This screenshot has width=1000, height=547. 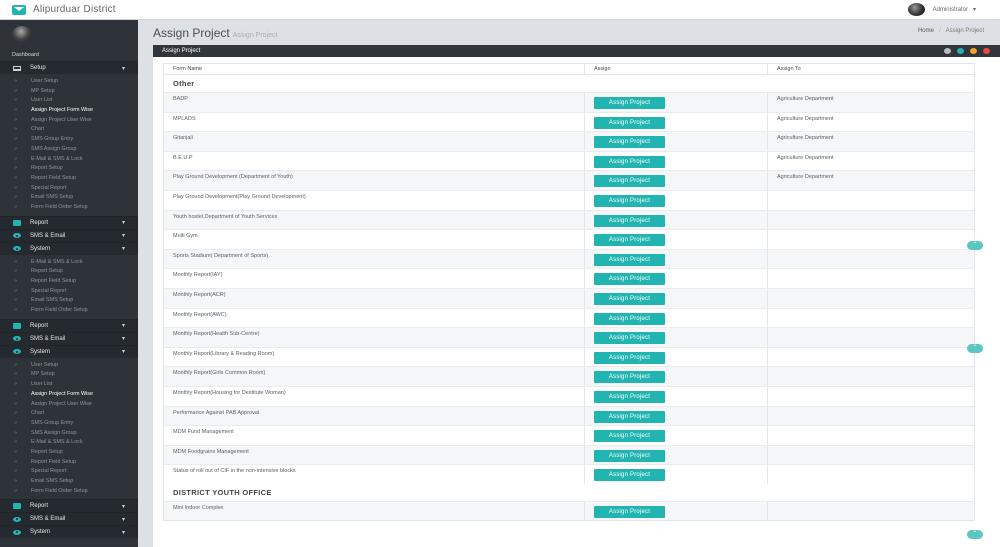 What do you see at coordinates (569, 69) in the screenshot?
I see `table-header: Form Name Assign Assign To` at bounding box center [569, 69].